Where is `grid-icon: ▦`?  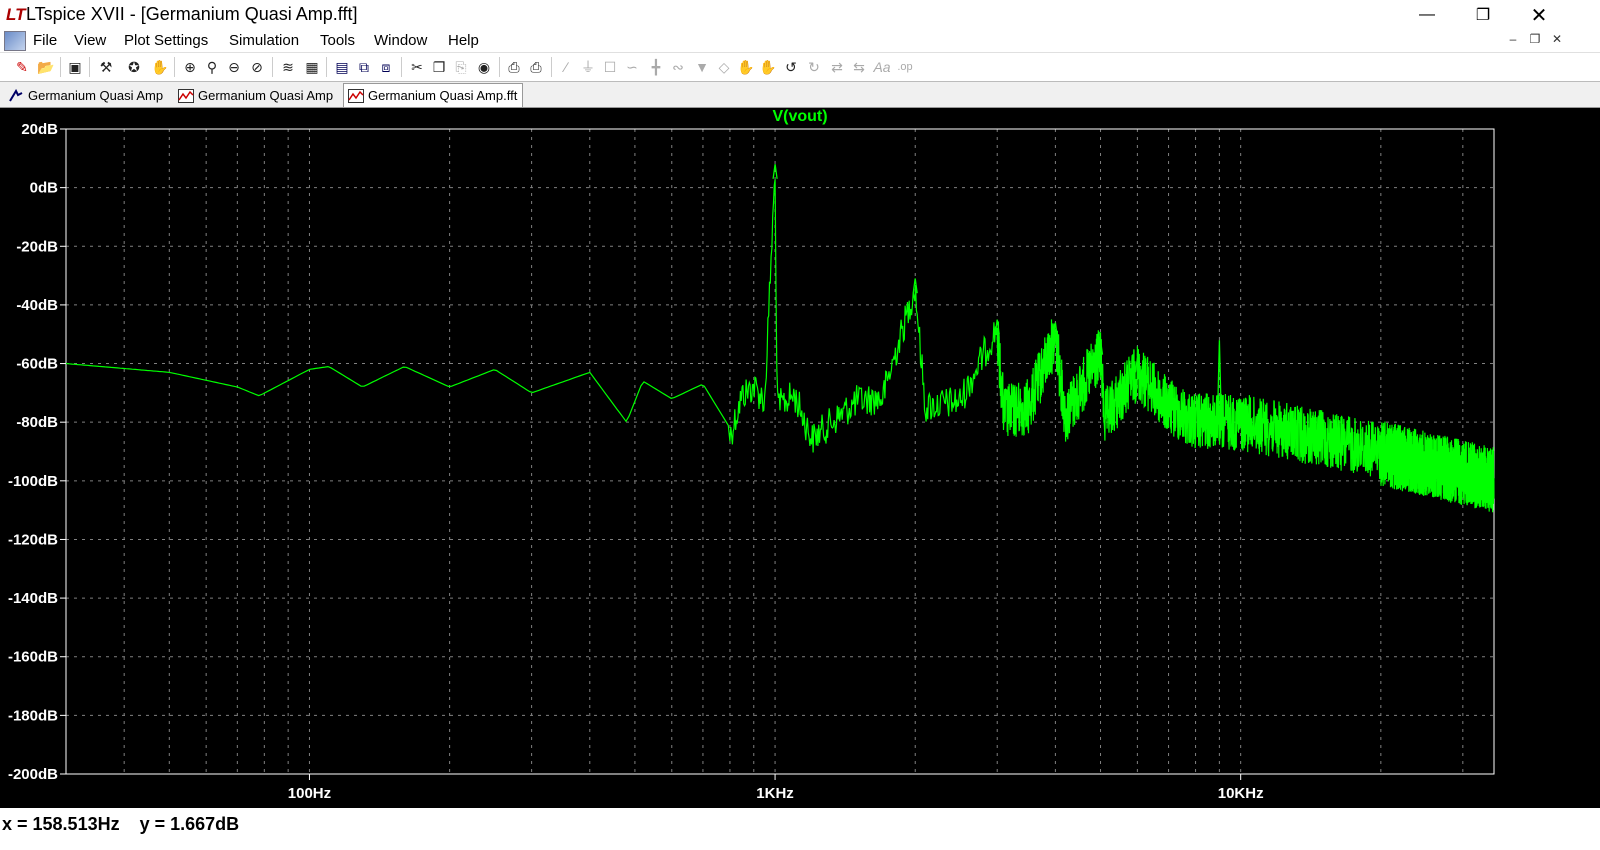
grid-icon: ▦ is located at coordinates (312, 67).